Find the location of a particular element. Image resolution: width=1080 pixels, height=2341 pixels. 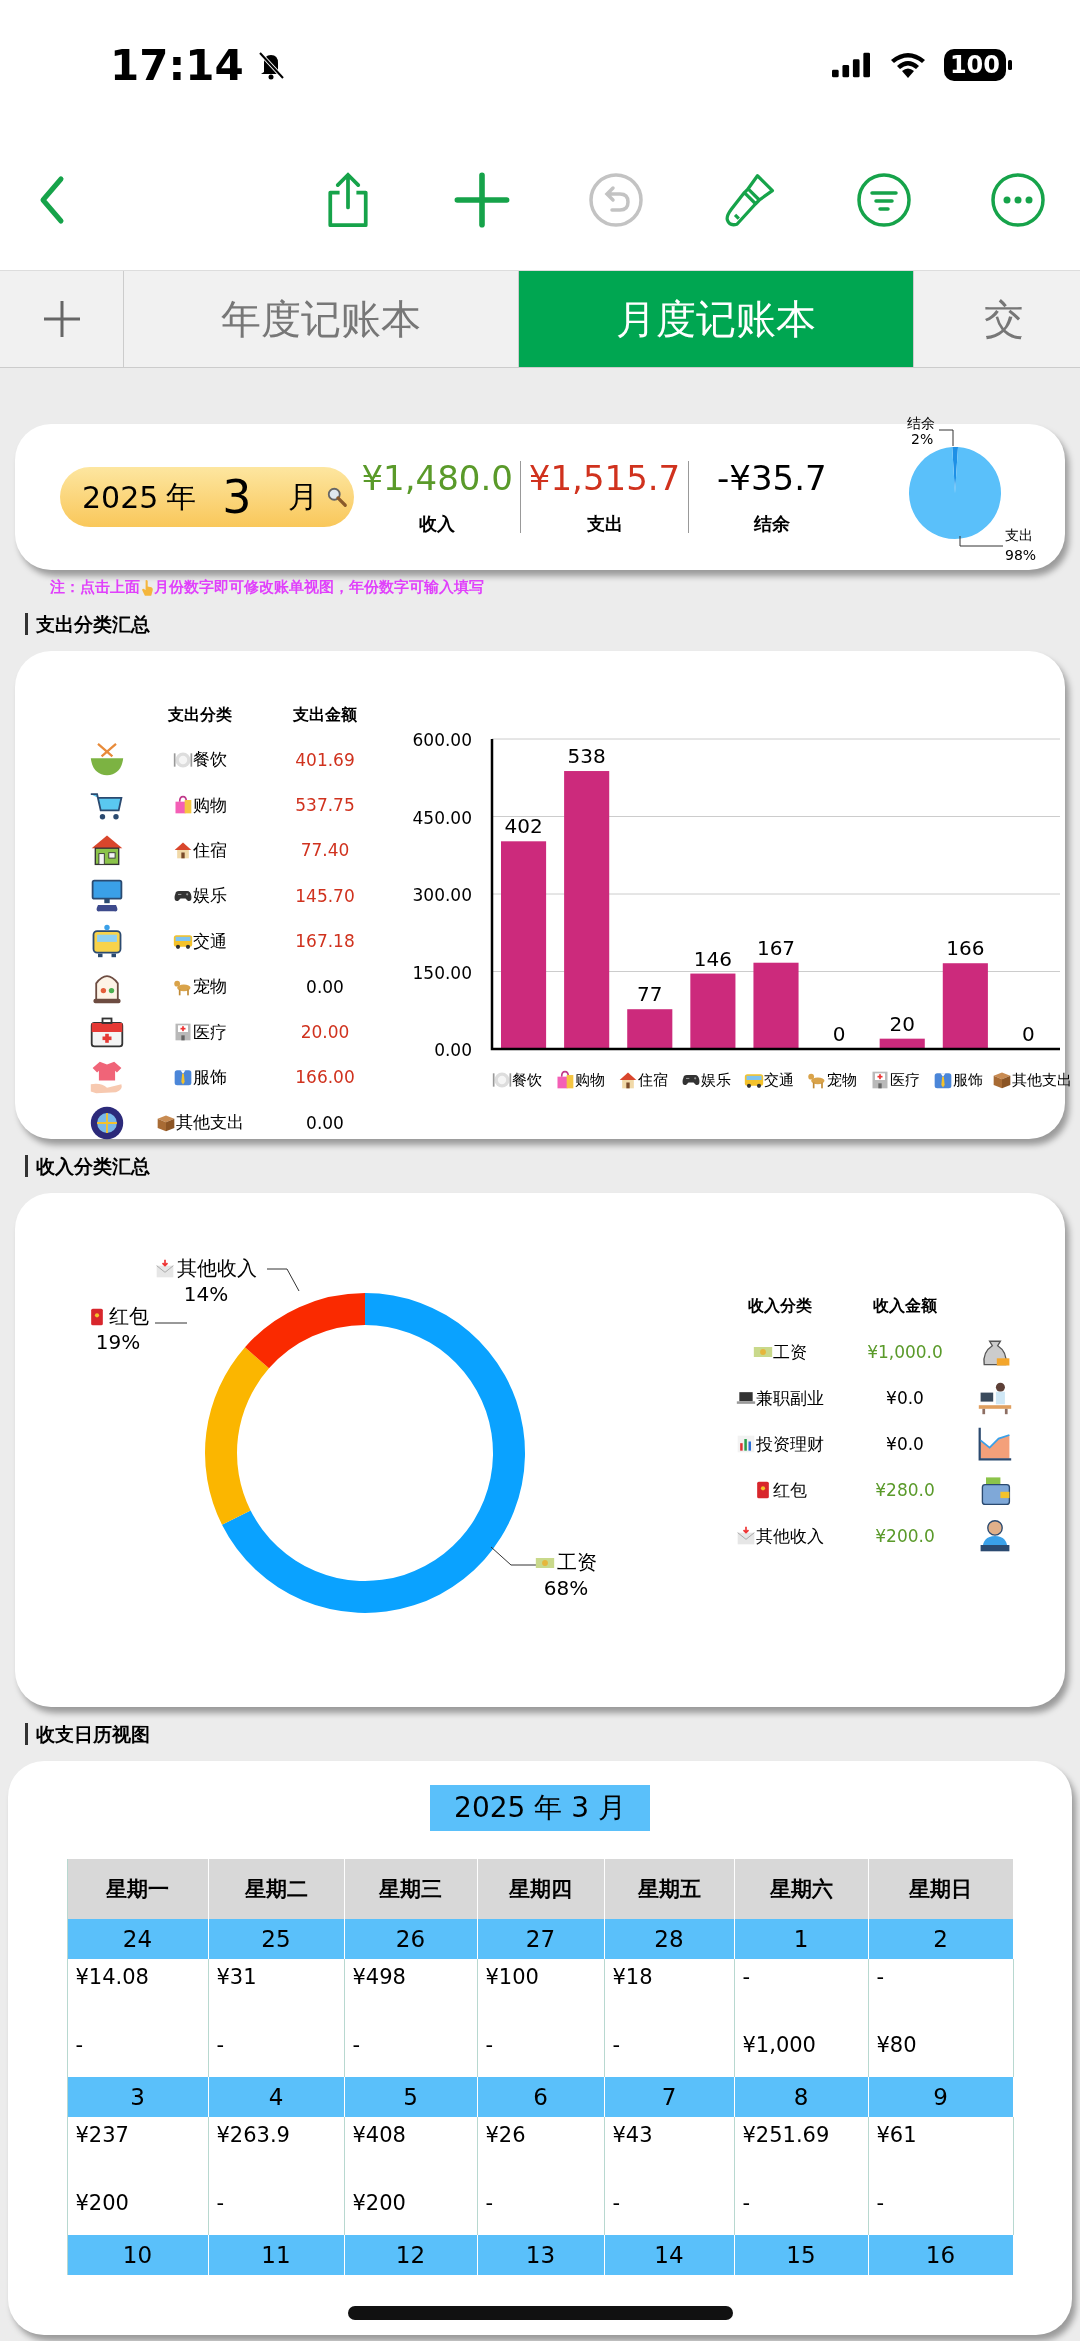

amount-cell-text: 166.00 is located at coordinates (325, 1077).